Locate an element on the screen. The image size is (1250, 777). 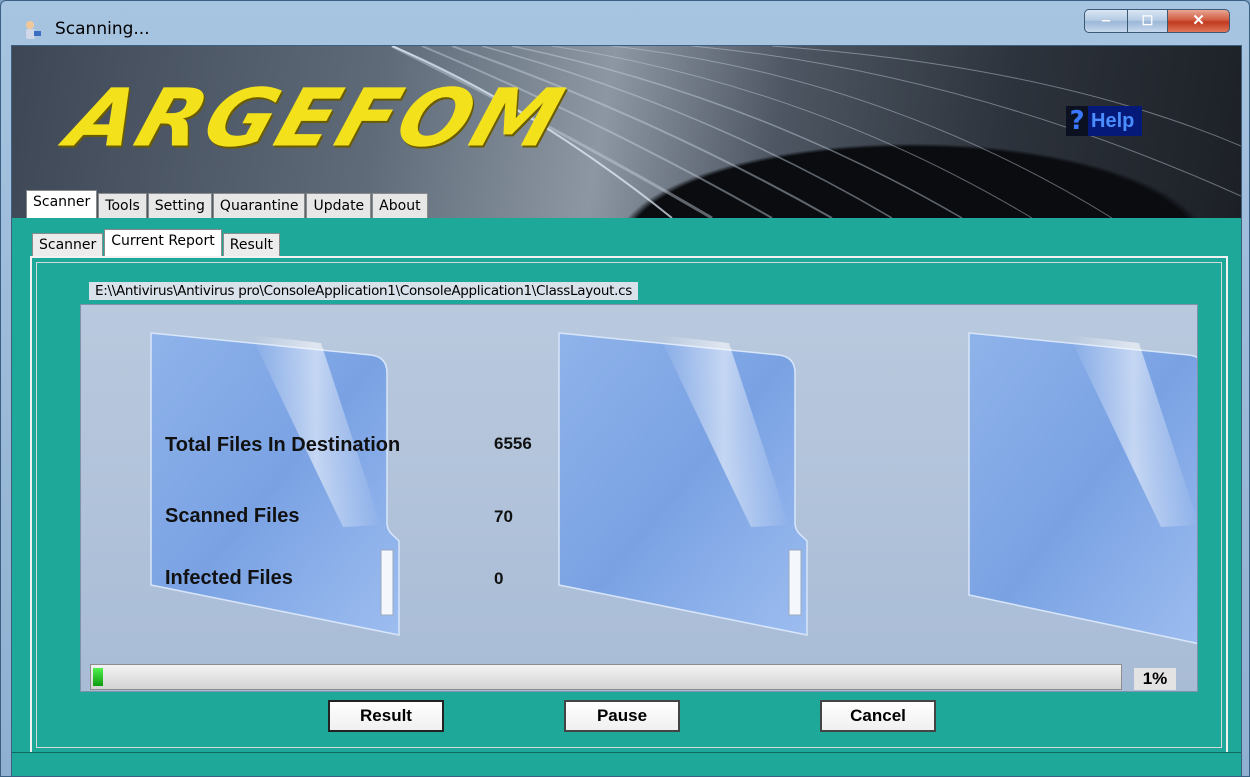
infected-files-label: Infected Files is located at coordinates (229, 578).